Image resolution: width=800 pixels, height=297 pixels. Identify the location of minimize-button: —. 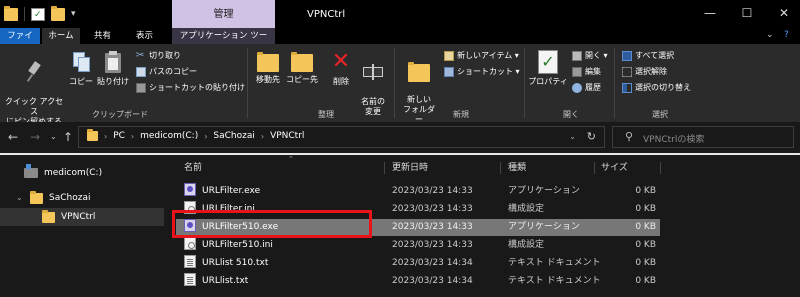
(710, 13).